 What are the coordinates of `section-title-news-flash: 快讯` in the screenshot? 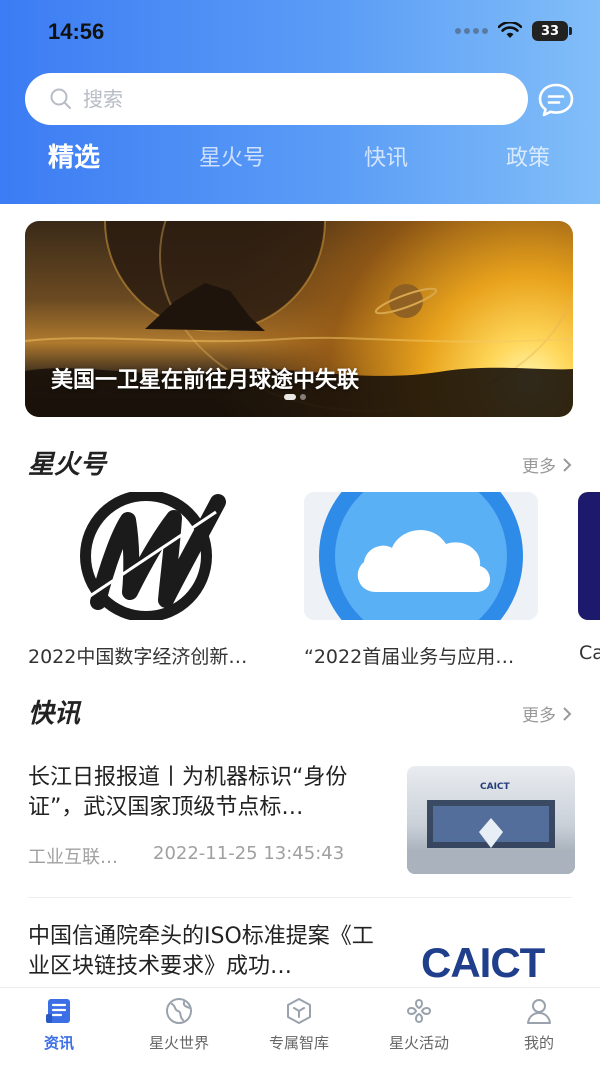 It's located at (54, 714).